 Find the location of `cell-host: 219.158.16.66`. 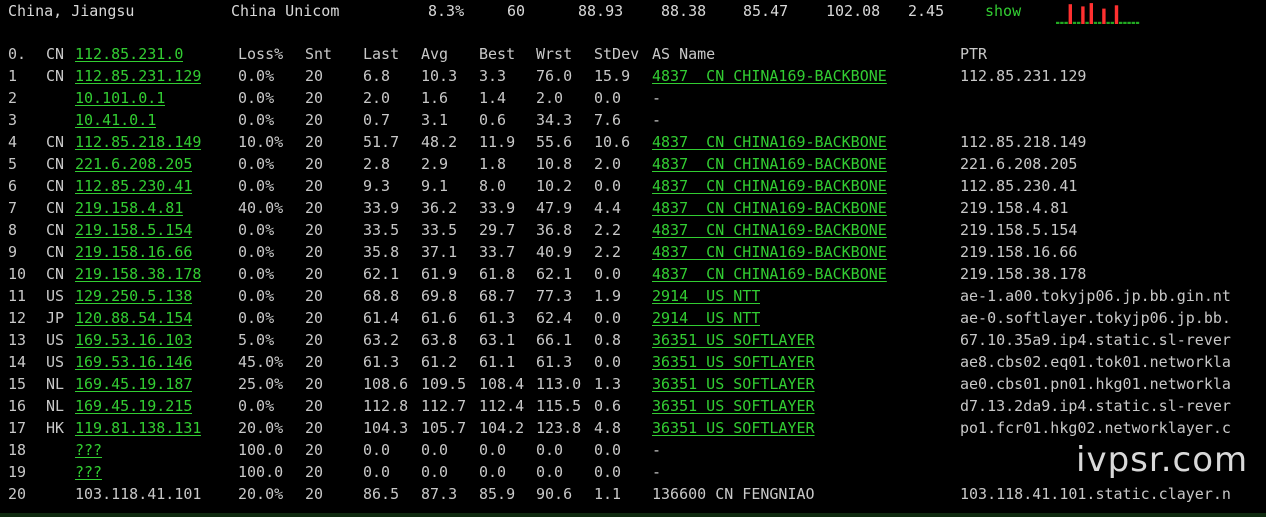

cell-host: 219.158.16.66 is located at coordinates (133, 252).